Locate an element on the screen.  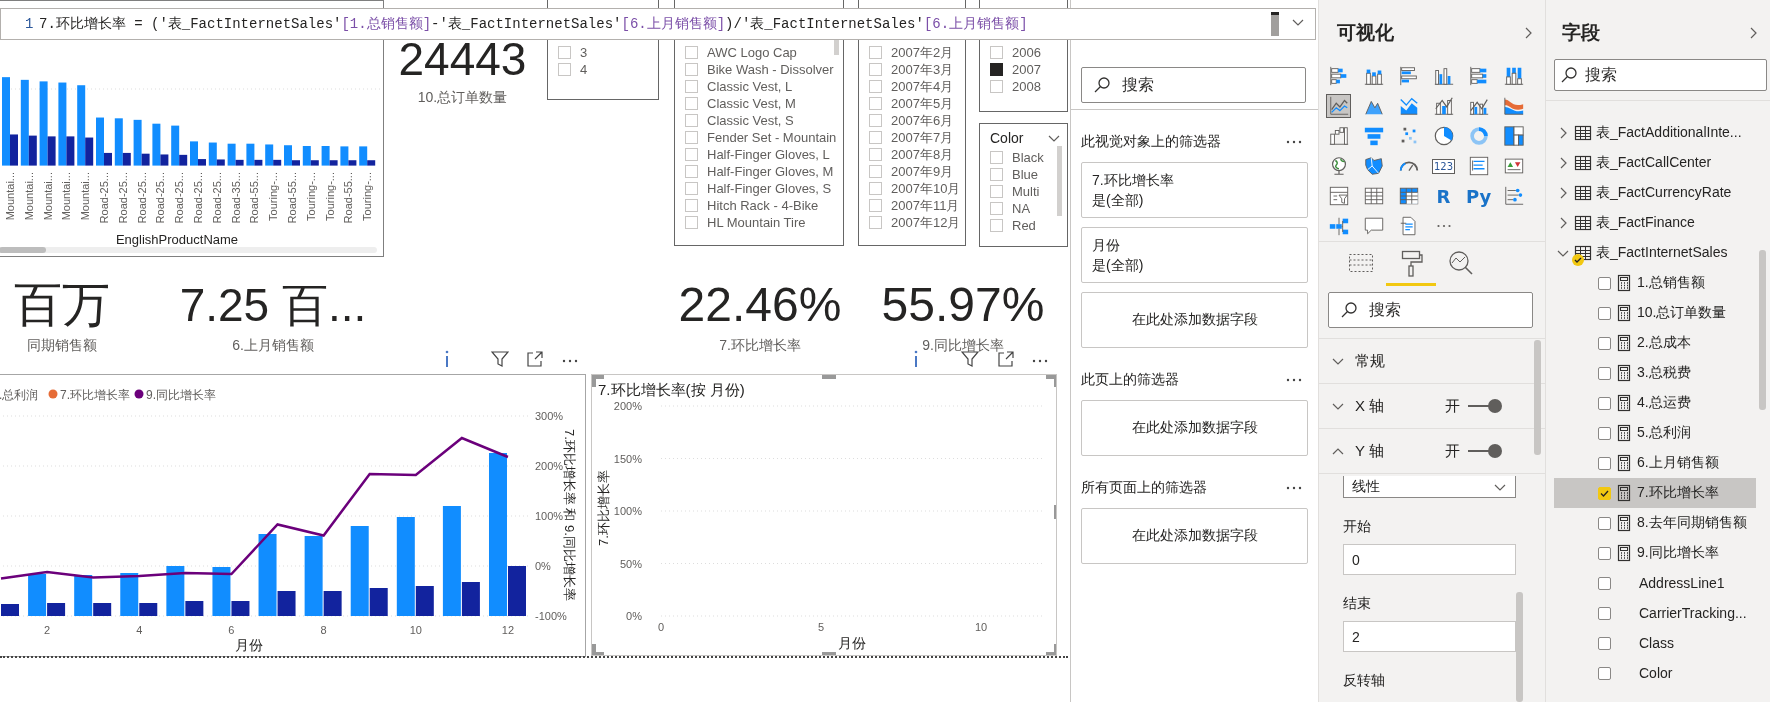
field-item: 3.总税费 is located at coordinates (1655, 373).